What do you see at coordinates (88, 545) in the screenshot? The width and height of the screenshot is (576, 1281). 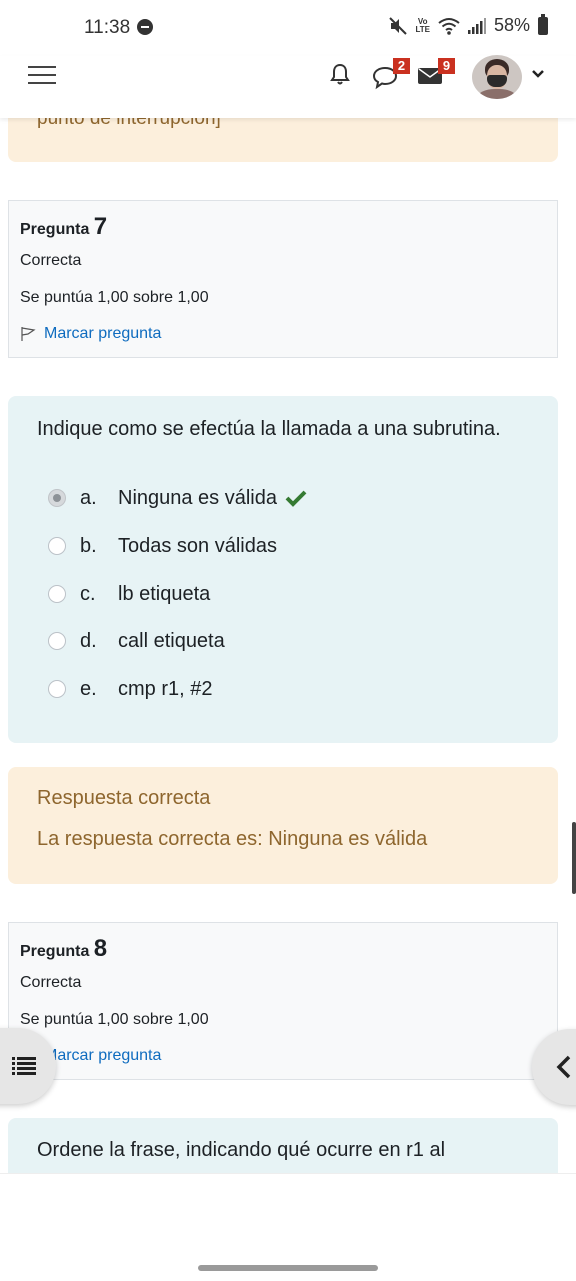 I see `option-letter: b.` at bounding box center [88, 545].